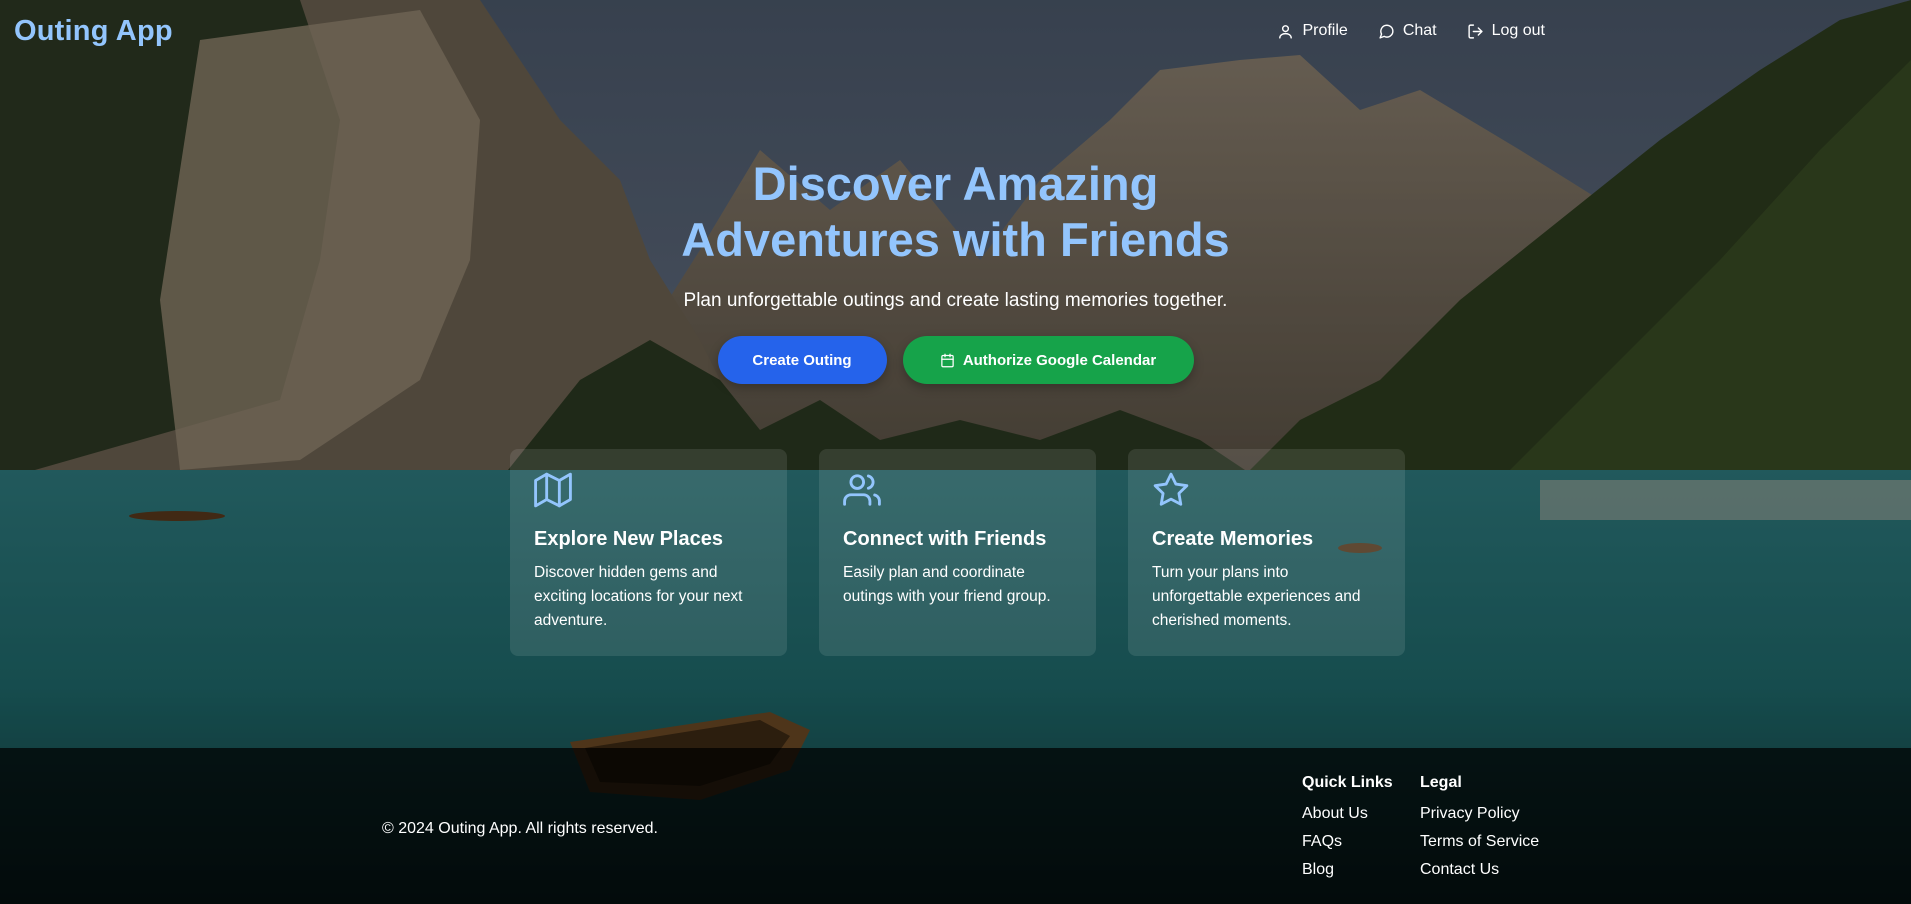 The width and height of the screenshot is (1911, 904). Describe the element at coordinates (945, 539) in the screenshot. I see `feature-title: Connect with Friends` at that location.